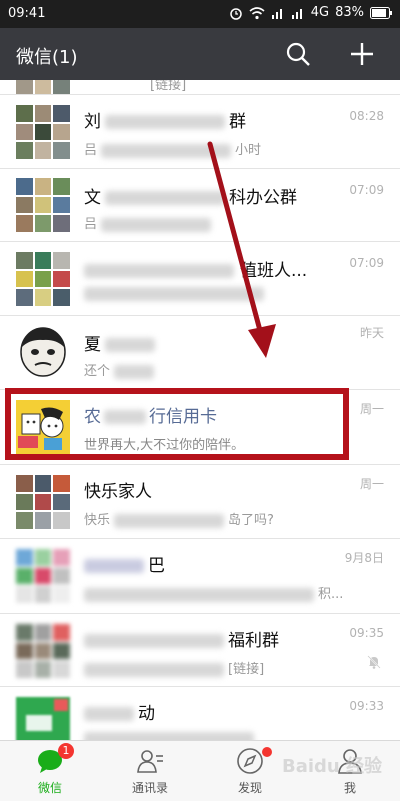 The height and width of the screenshot is (801, 400). I want to click on chat-item: 文科办公群 吕 07:09, so click(200, 205).